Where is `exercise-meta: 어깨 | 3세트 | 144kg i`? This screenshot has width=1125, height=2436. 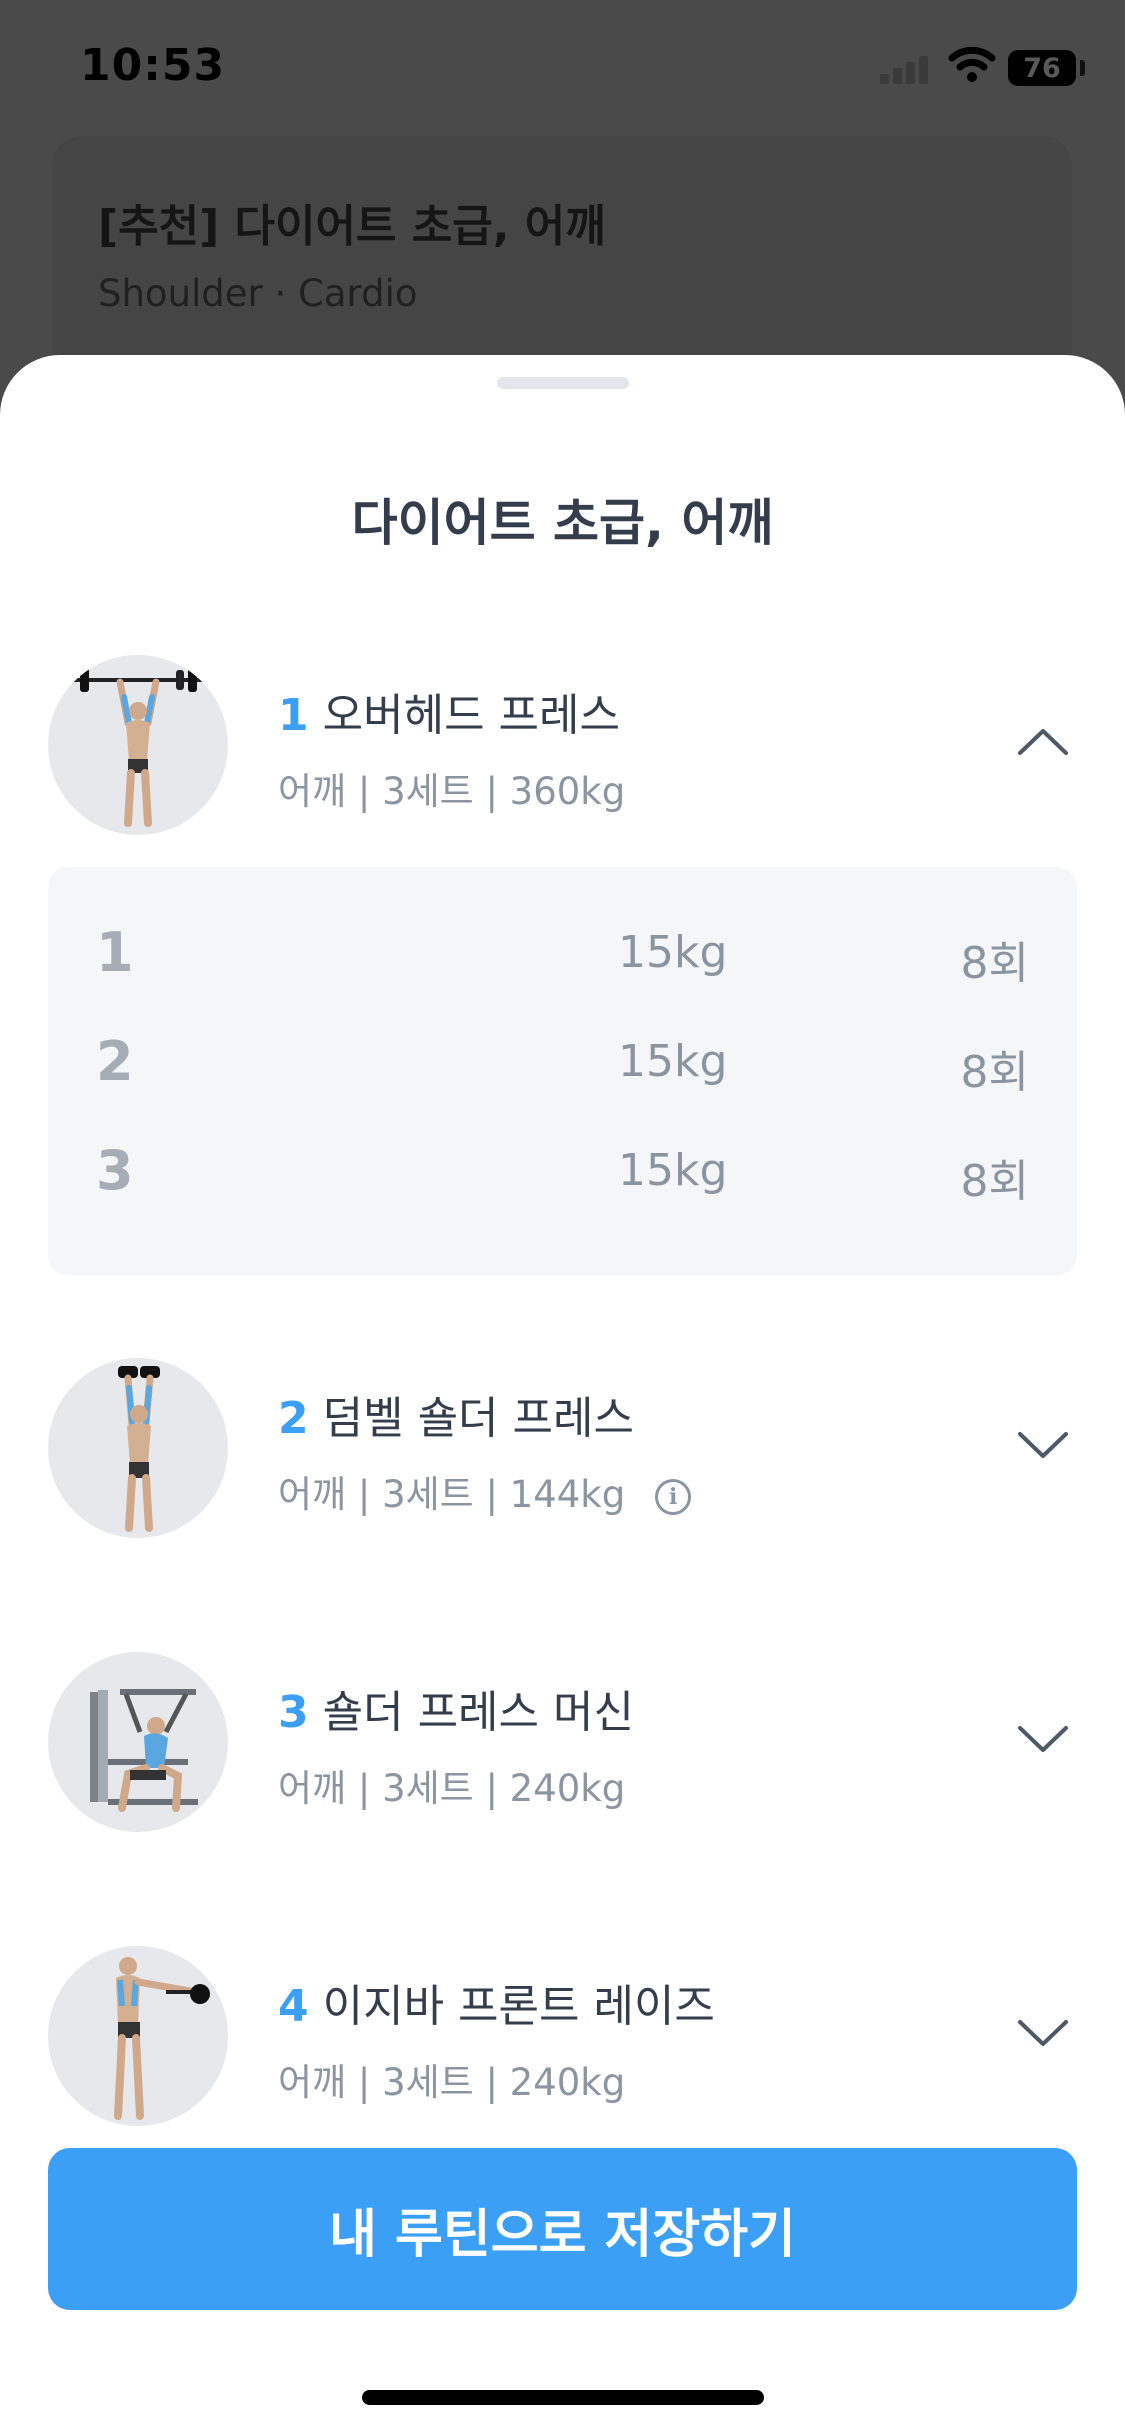 exercise-meta: 어깨 | 3세트 | 144kg i is located at coordinates (485, 1491).